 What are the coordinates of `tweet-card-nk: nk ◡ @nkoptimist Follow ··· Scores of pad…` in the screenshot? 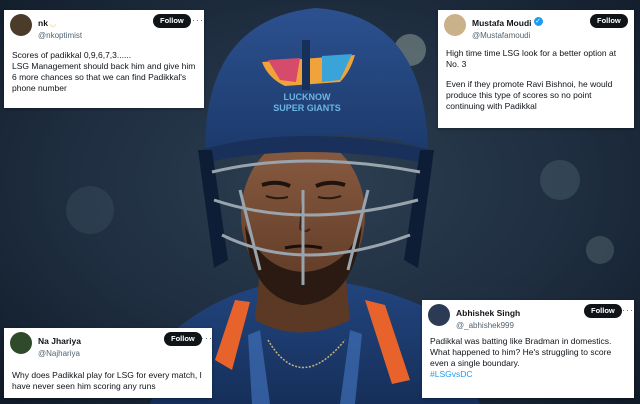 It's located at (104, 59).